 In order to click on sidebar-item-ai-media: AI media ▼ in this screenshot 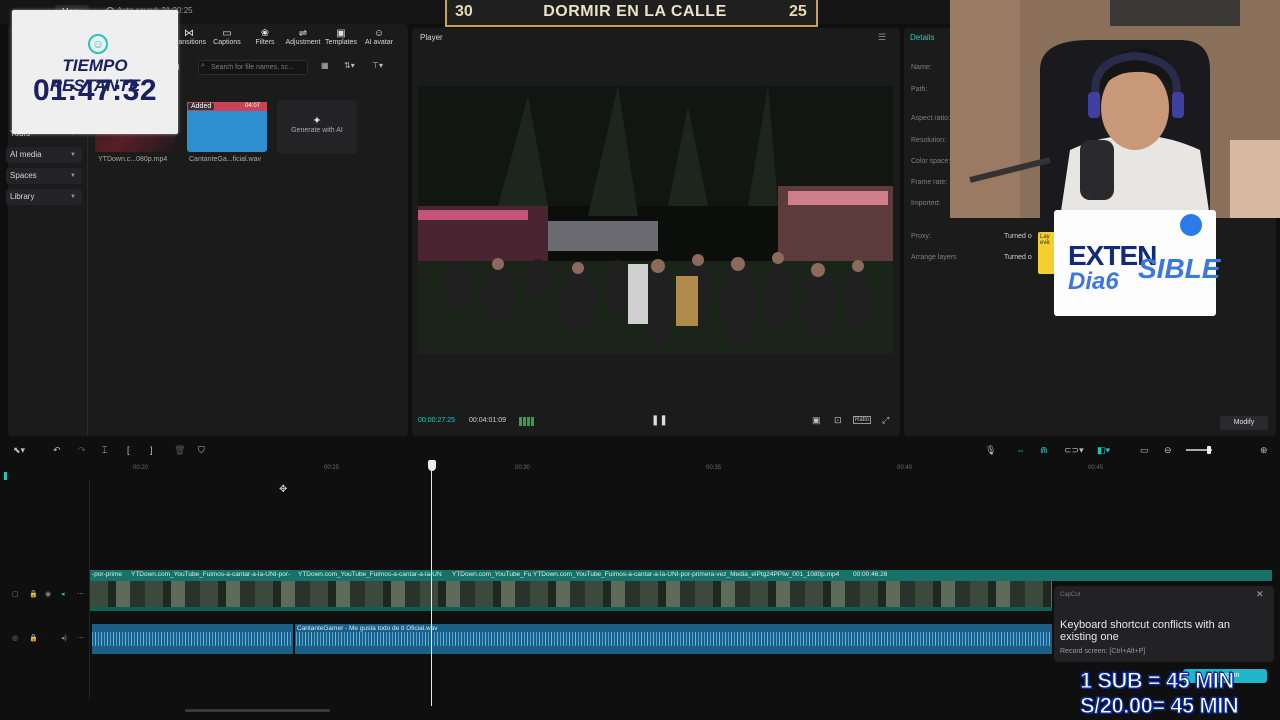, I will do `click(44, 155)`.